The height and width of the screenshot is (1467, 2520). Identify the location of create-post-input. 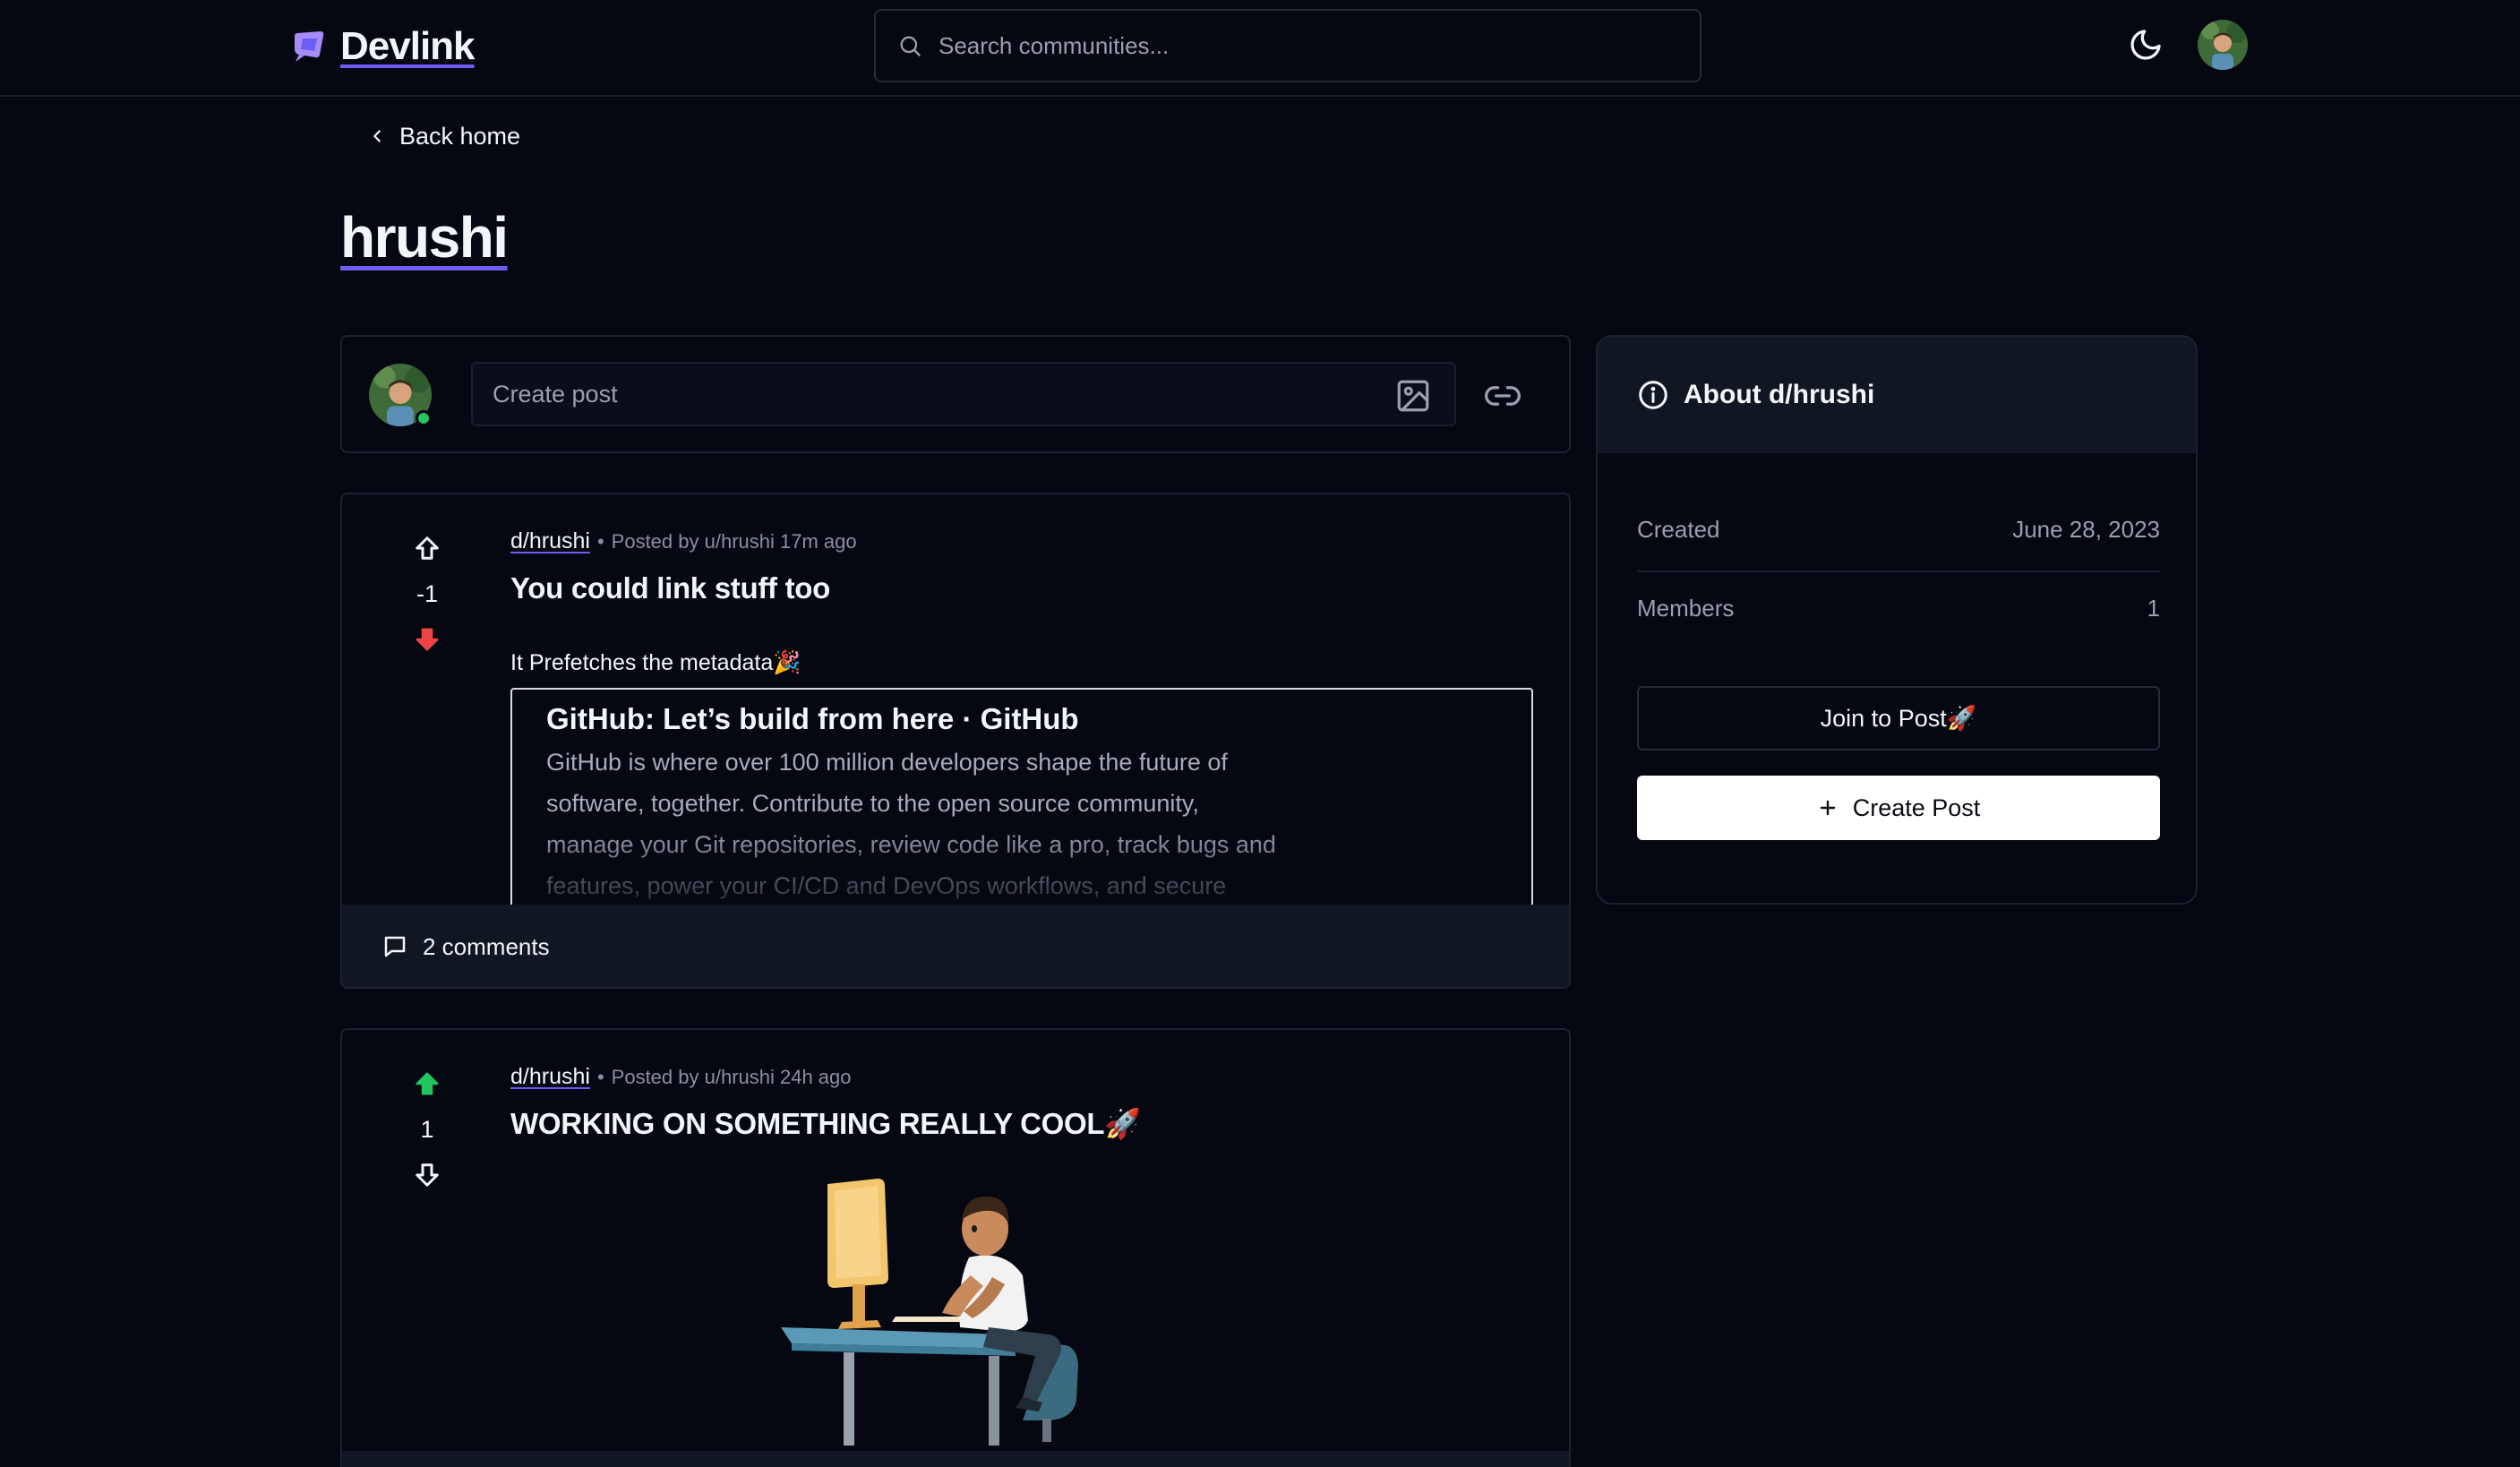
(963, 394).